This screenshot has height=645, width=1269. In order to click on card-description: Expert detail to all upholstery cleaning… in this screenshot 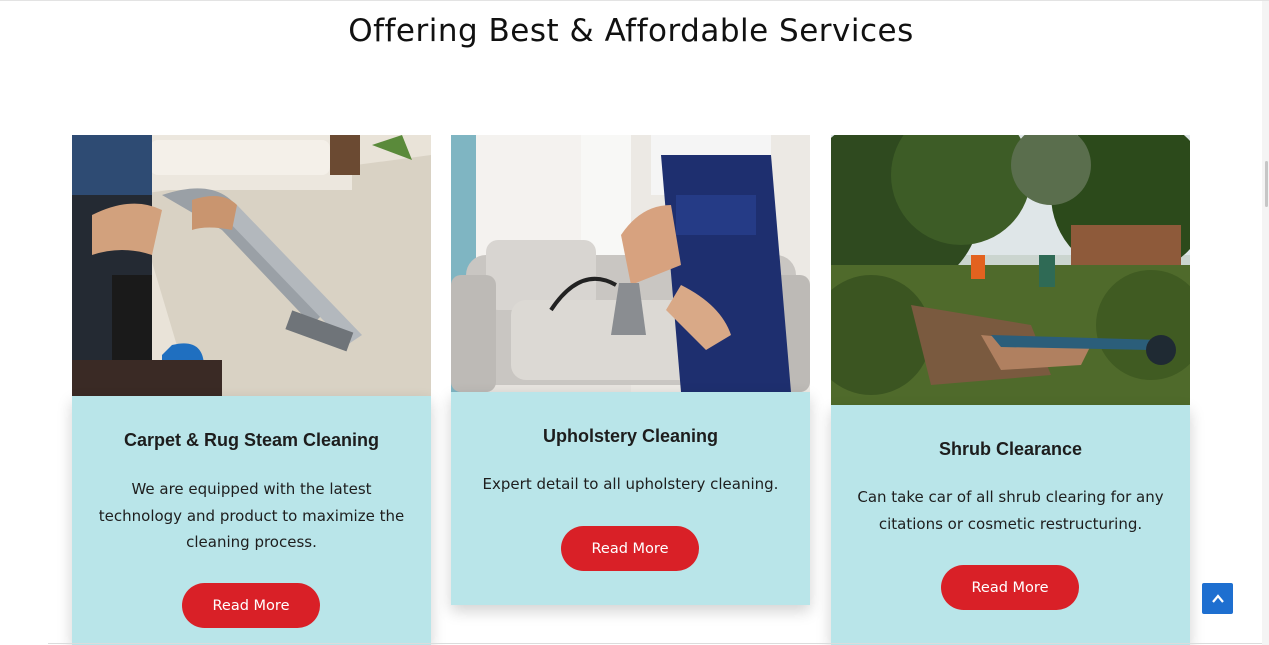, I will do `click(630, 484)`.